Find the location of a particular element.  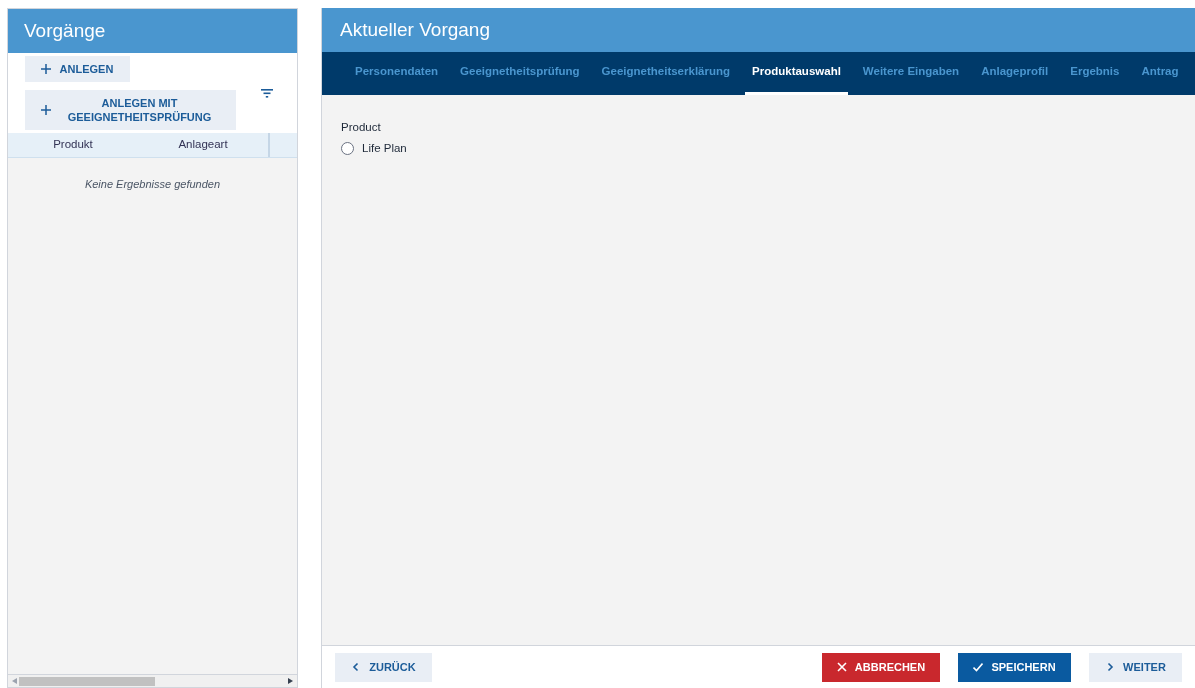

horizontal-scrollbar is located at coordinates (152, 680).